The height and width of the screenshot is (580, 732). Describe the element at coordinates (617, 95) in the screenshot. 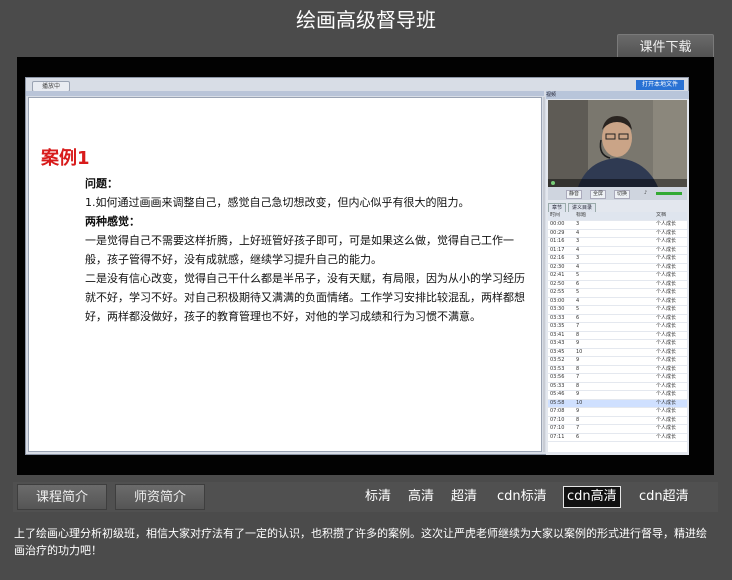

I see `side-panel-title: 视频` at that location.